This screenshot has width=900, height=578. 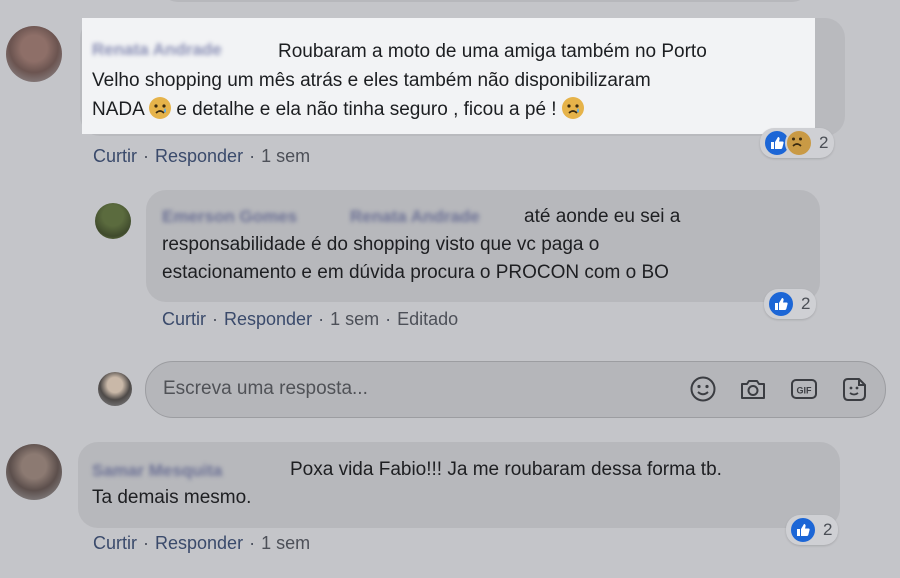 I want to click on comment-text-line: Ta demais mesmo., so click(x=172, y=497).